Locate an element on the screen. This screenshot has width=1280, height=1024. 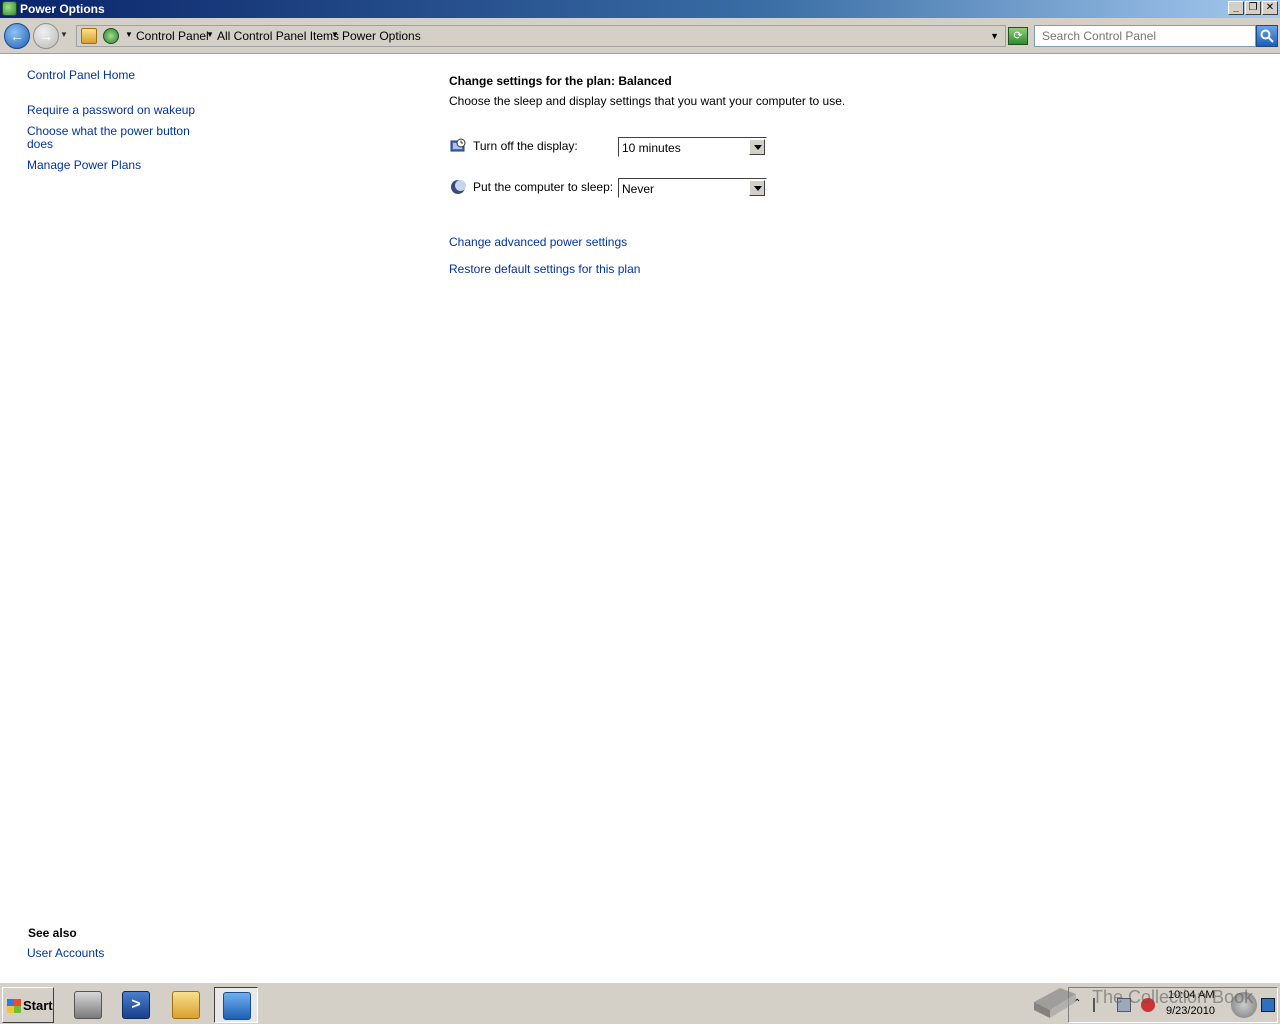
address-history-dropdown: ▼ is located at coordinates (994, 36).